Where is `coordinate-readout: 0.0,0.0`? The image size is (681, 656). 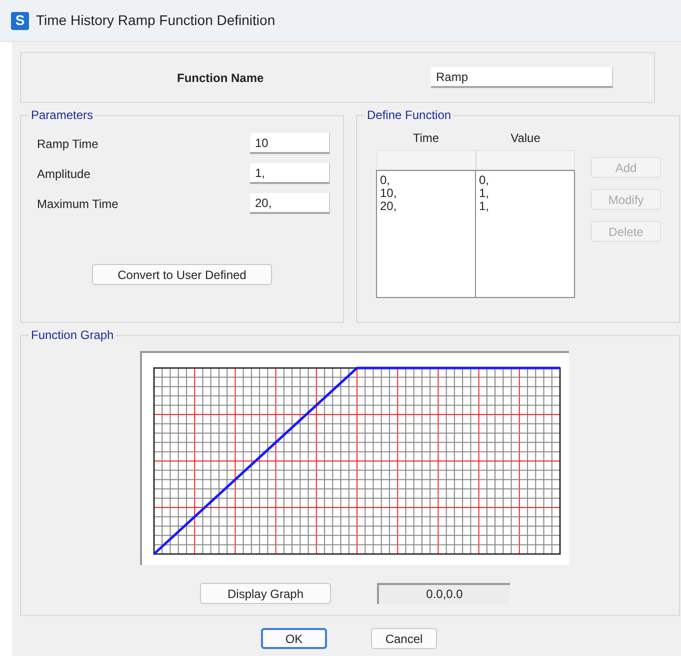
coordinate-readout: 0.0,0.0 is located at coordinates (443, 593).